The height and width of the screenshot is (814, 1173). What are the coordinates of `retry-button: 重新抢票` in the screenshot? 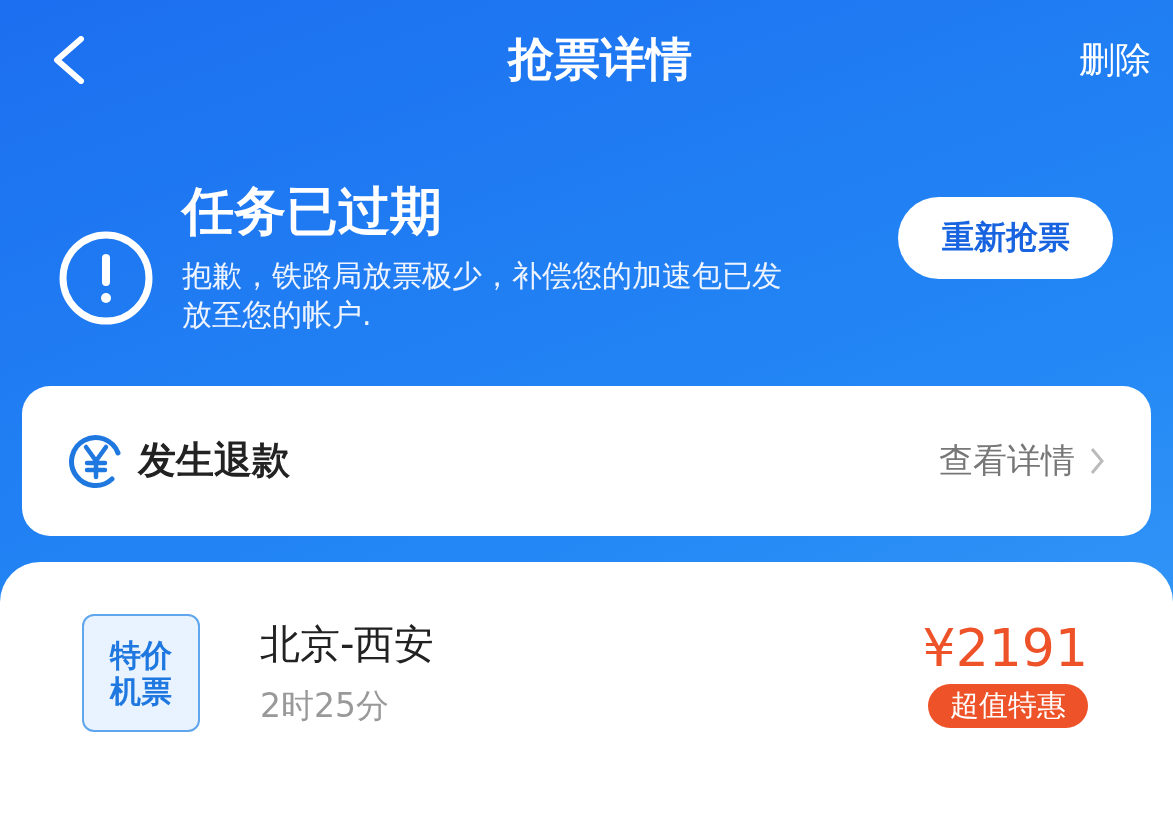 It's located at (1005, 237).